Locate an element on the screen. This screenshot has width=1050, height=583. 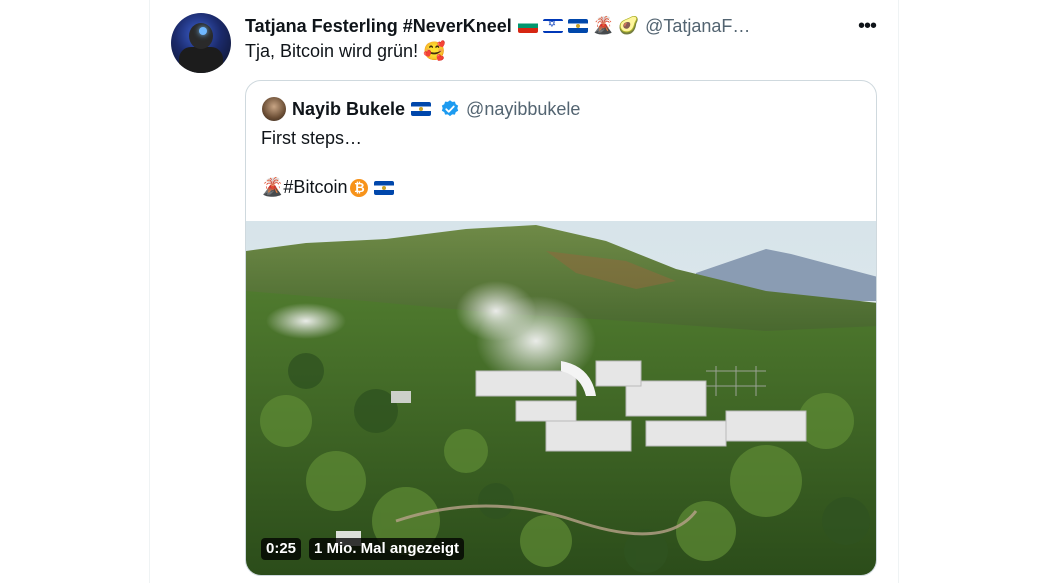
video-views-badge: 1 Mio. Mal angezeigt is located at coordinates (387, 549).